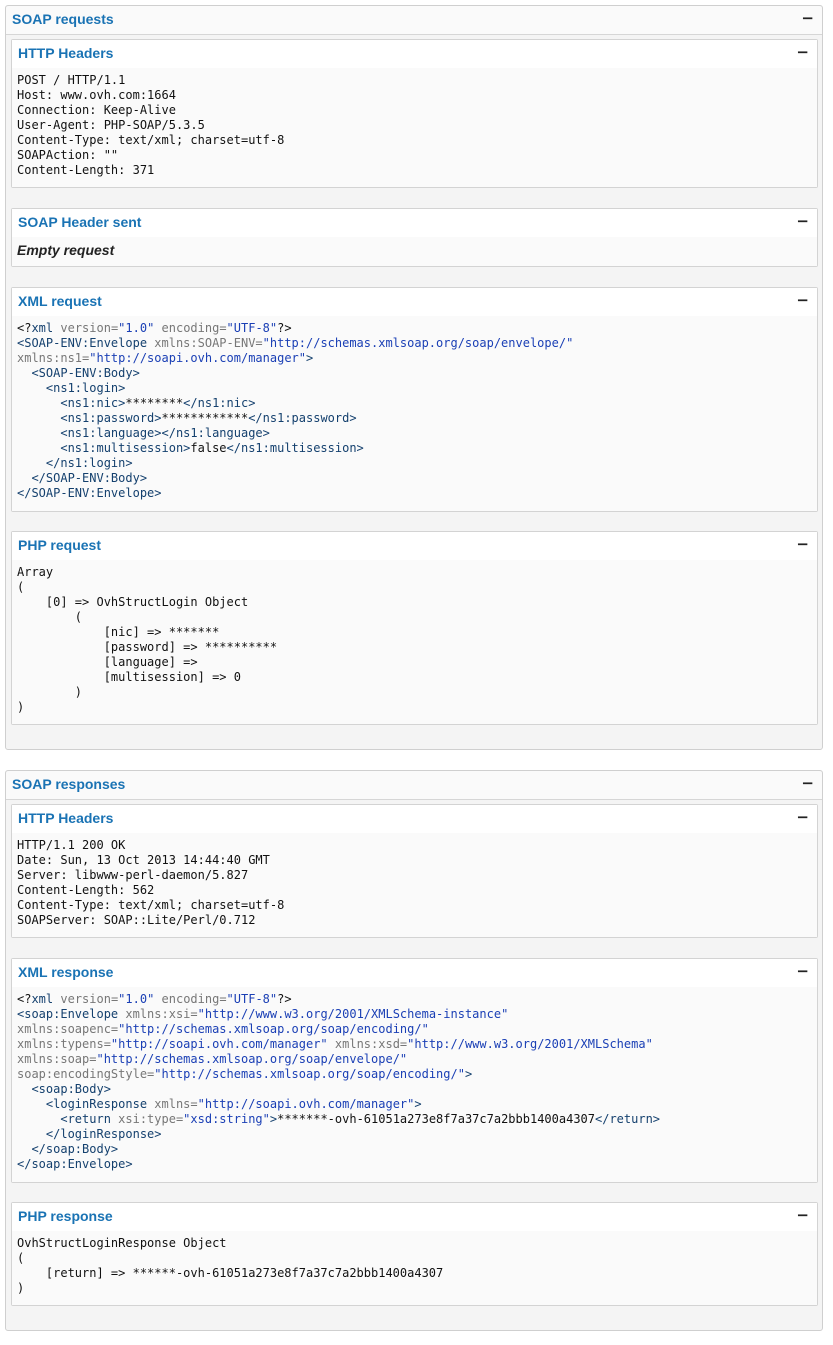 This screenshot has height=1345, width=833. Describe the element at coordinates (414, 785) in the screenshot. I see `soap-responses-header: SOAP responses −` at that location.